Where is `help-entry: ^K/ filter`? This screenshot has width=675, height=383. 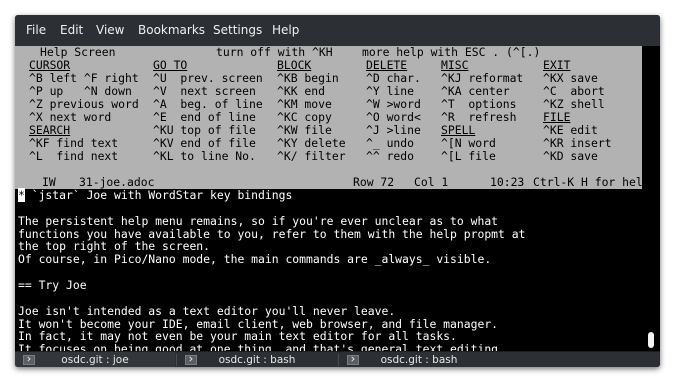
help-entry: ^K/ filter is located at coordinates (311, 156).